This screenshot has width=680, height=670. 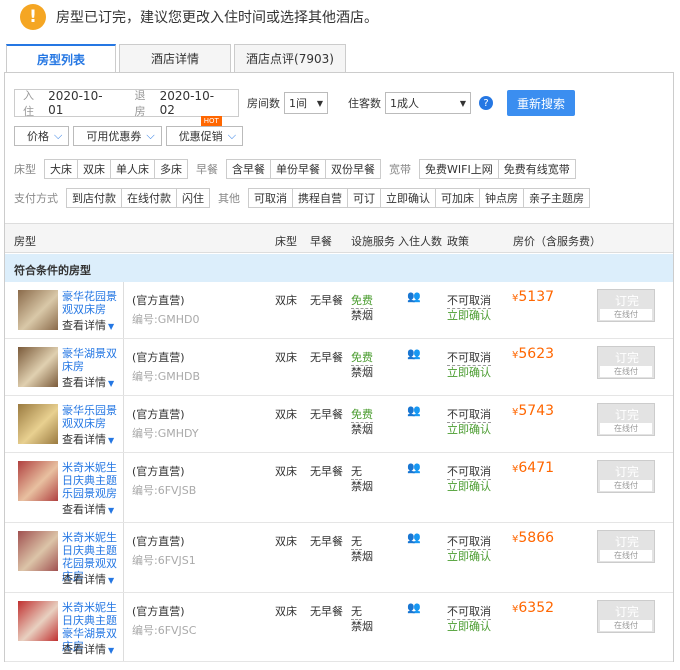 I want to click on col-room-type: 房型, so click(x=25, y=241).